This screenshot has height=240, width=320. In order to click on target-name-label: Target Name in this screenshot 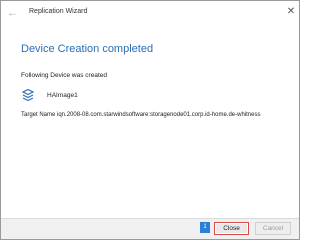, I will do `click(39, 115)`.